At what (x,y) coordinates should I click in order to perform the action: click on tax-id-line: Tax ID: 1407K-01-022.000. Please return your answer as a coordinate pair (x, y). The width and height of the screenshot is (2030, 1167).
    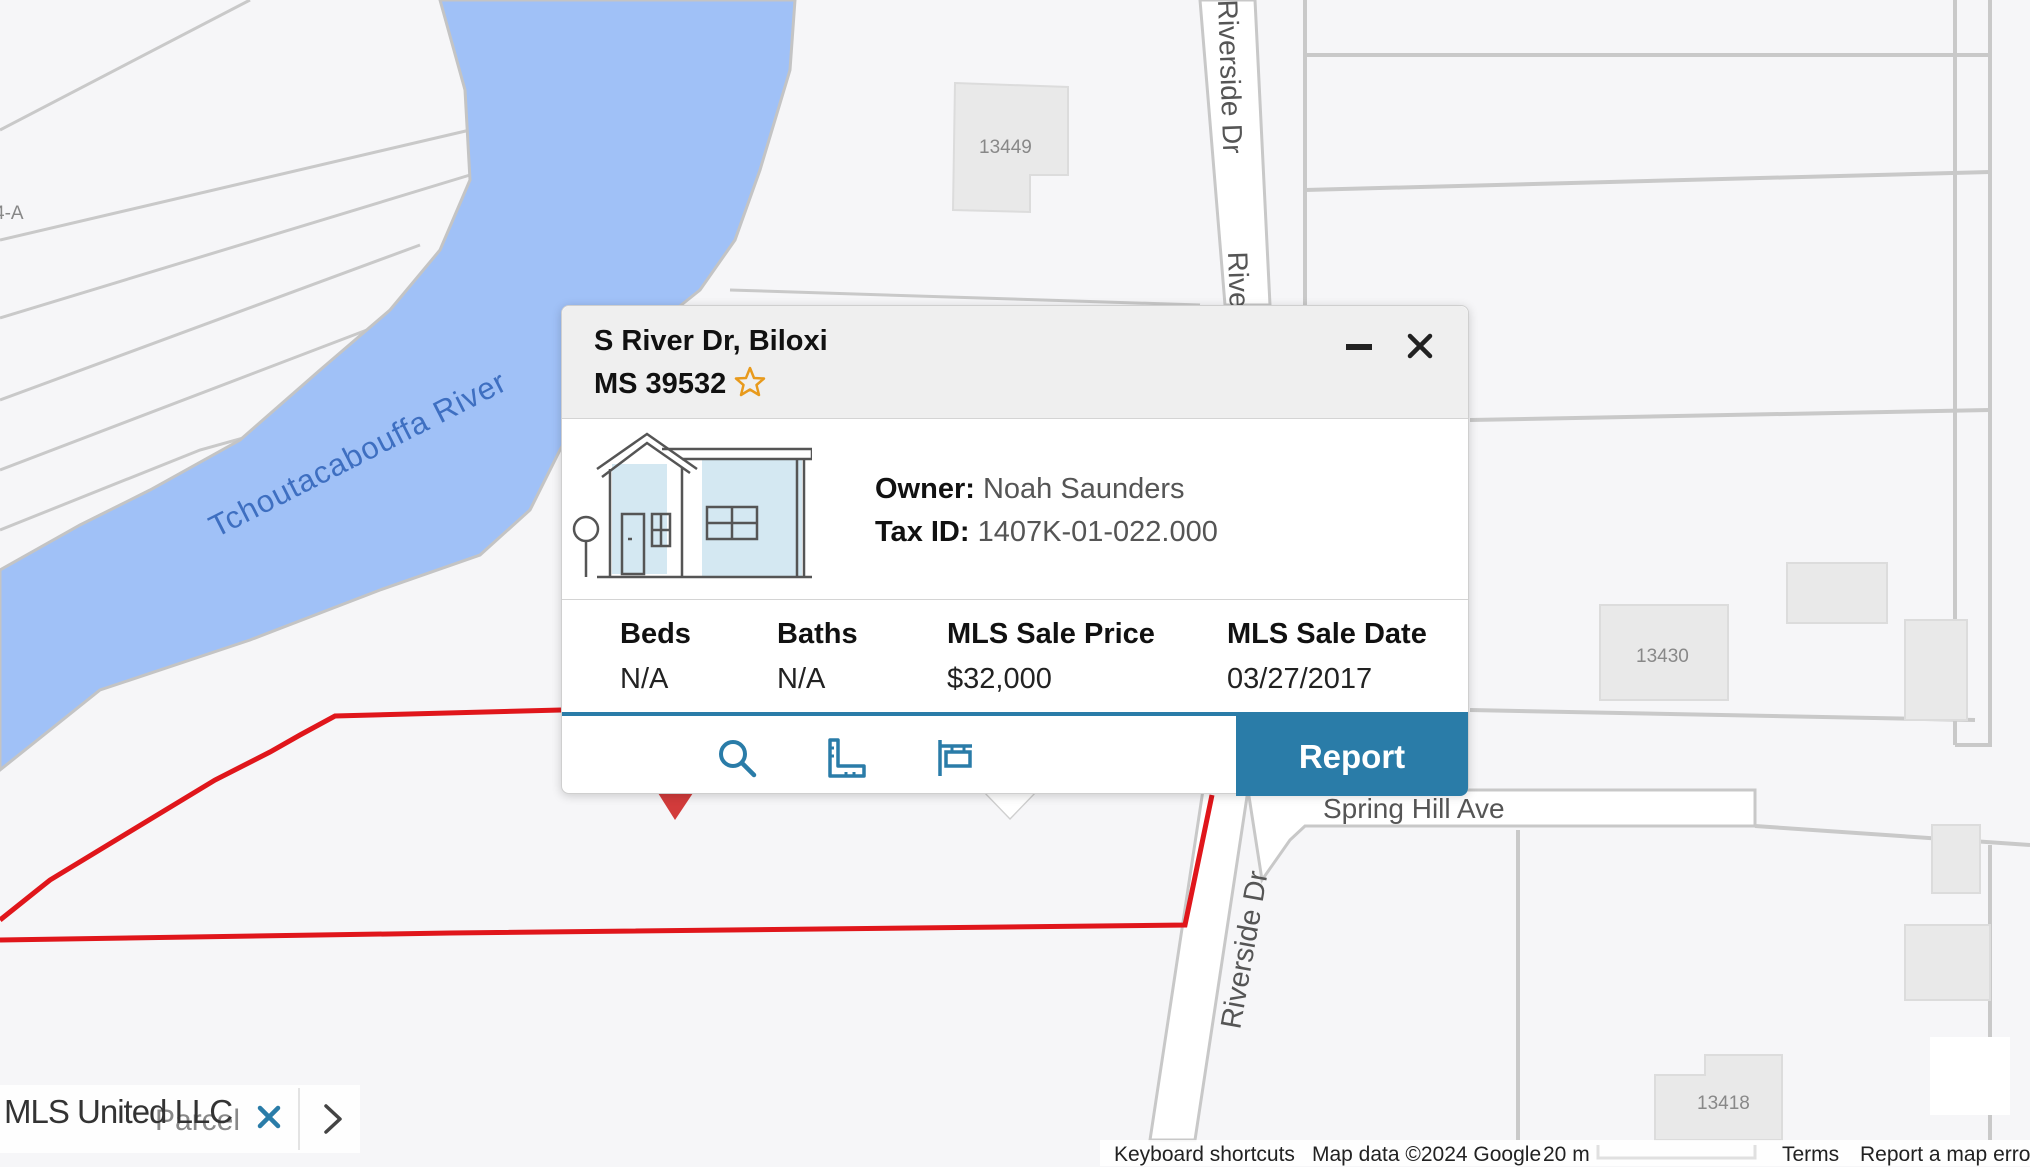
    Looking at the image, I should click on (1046, 532).